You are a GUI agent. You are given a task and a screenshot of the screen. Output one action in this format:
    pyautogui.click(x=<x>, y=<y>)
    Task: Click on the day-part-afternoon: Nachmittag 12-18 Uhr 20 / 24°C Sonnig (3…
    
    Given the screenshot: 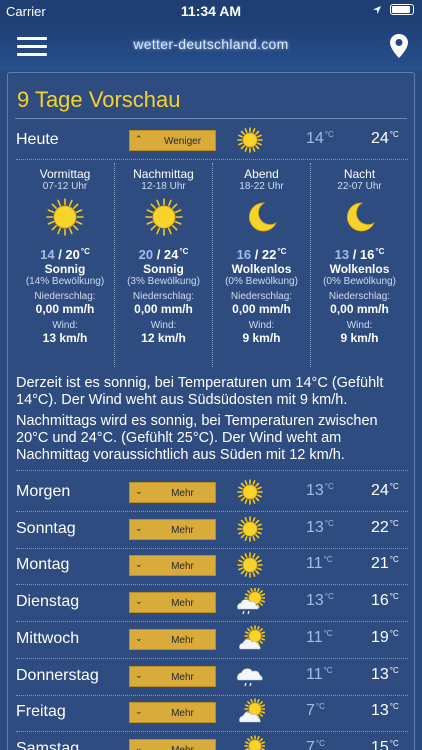 What is the action you would take?
    pyautogui.click(x=163, y=265)
    